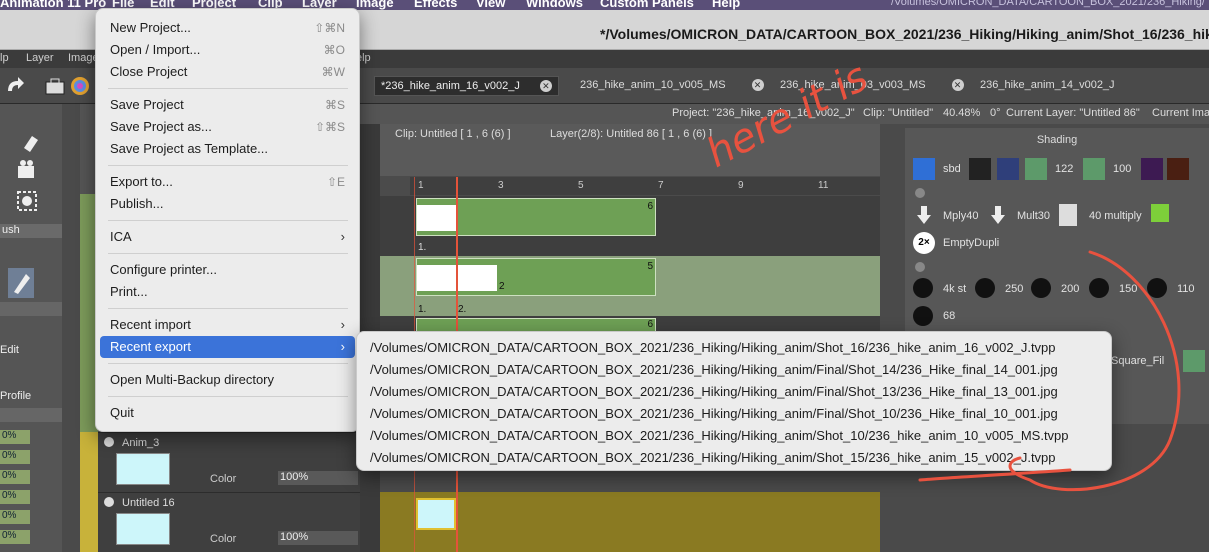 The height and width of the screenshot is (552, 1209). Describe the element at coordinates (15, 85) in the screenshot. I see `redo-icon` at that location.